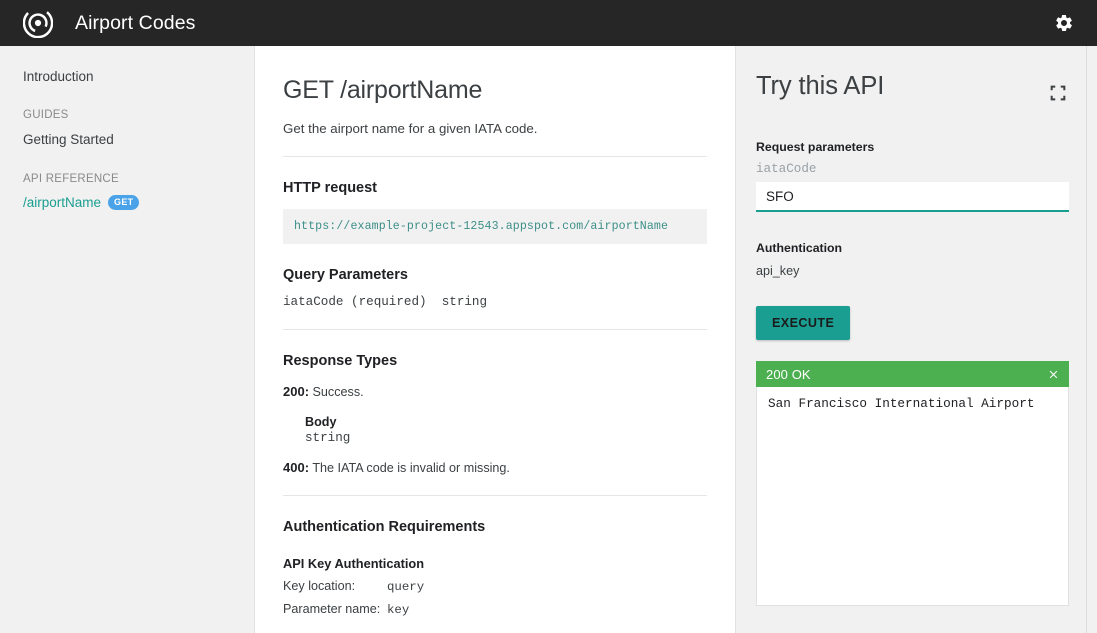  Describe the element at coordinates (328, 438) in the screenshot. I see `response-body-type: string` at that location.